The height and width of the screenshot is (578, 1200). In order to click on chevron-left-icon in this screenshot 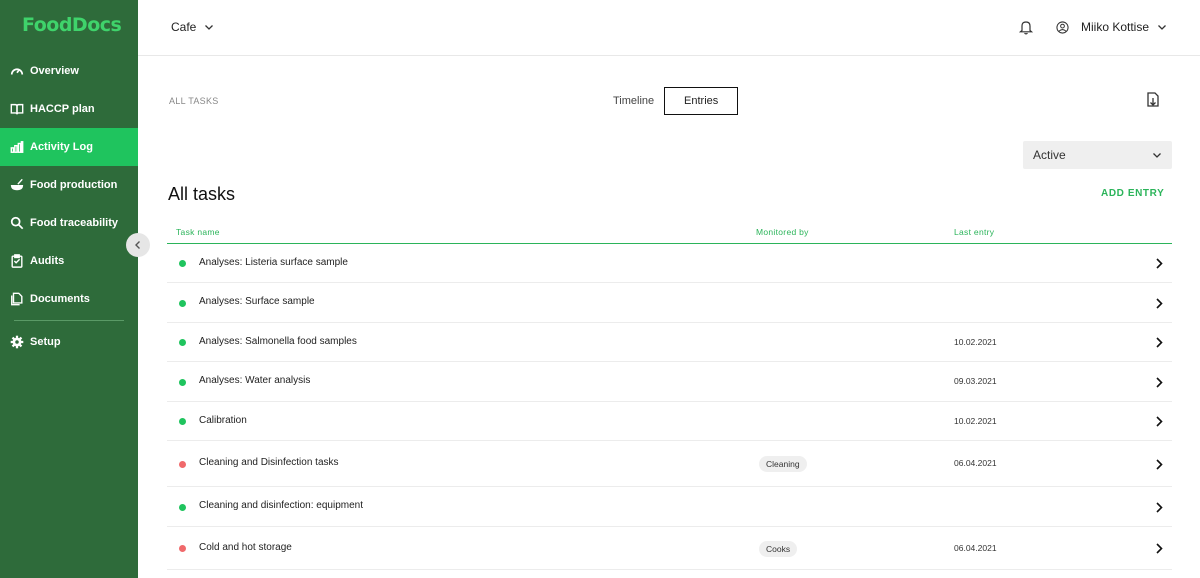, I will do `click(137, 245)`.